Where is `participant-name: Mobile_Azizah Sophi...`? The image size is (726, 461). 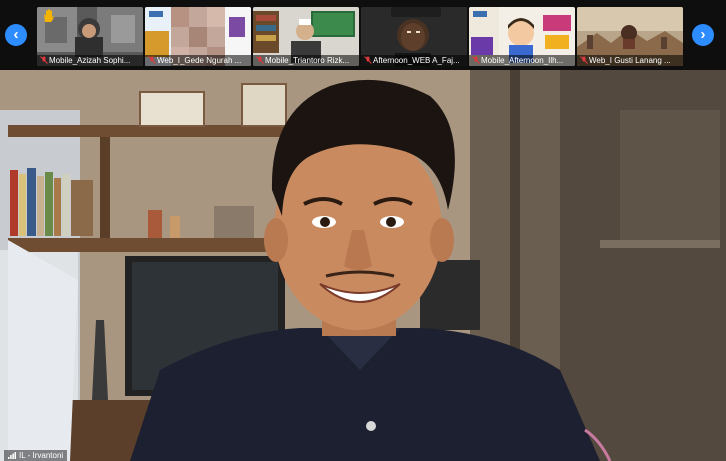
participant-name: Mobile_Azizah Sophi... is located at coordinates (90, 60).